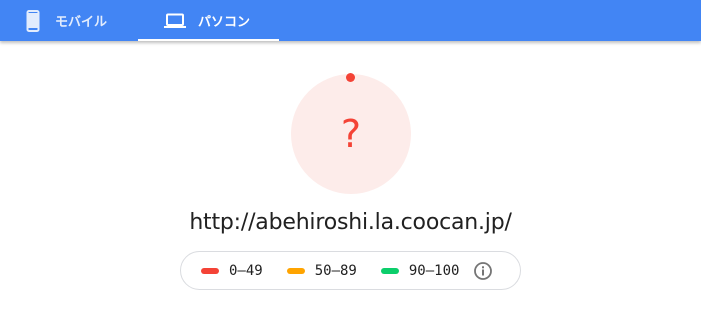 This screenshot has height=312, width=701. I want to click on device-tab-bar: モバイル パソコン, so click(350, 20).